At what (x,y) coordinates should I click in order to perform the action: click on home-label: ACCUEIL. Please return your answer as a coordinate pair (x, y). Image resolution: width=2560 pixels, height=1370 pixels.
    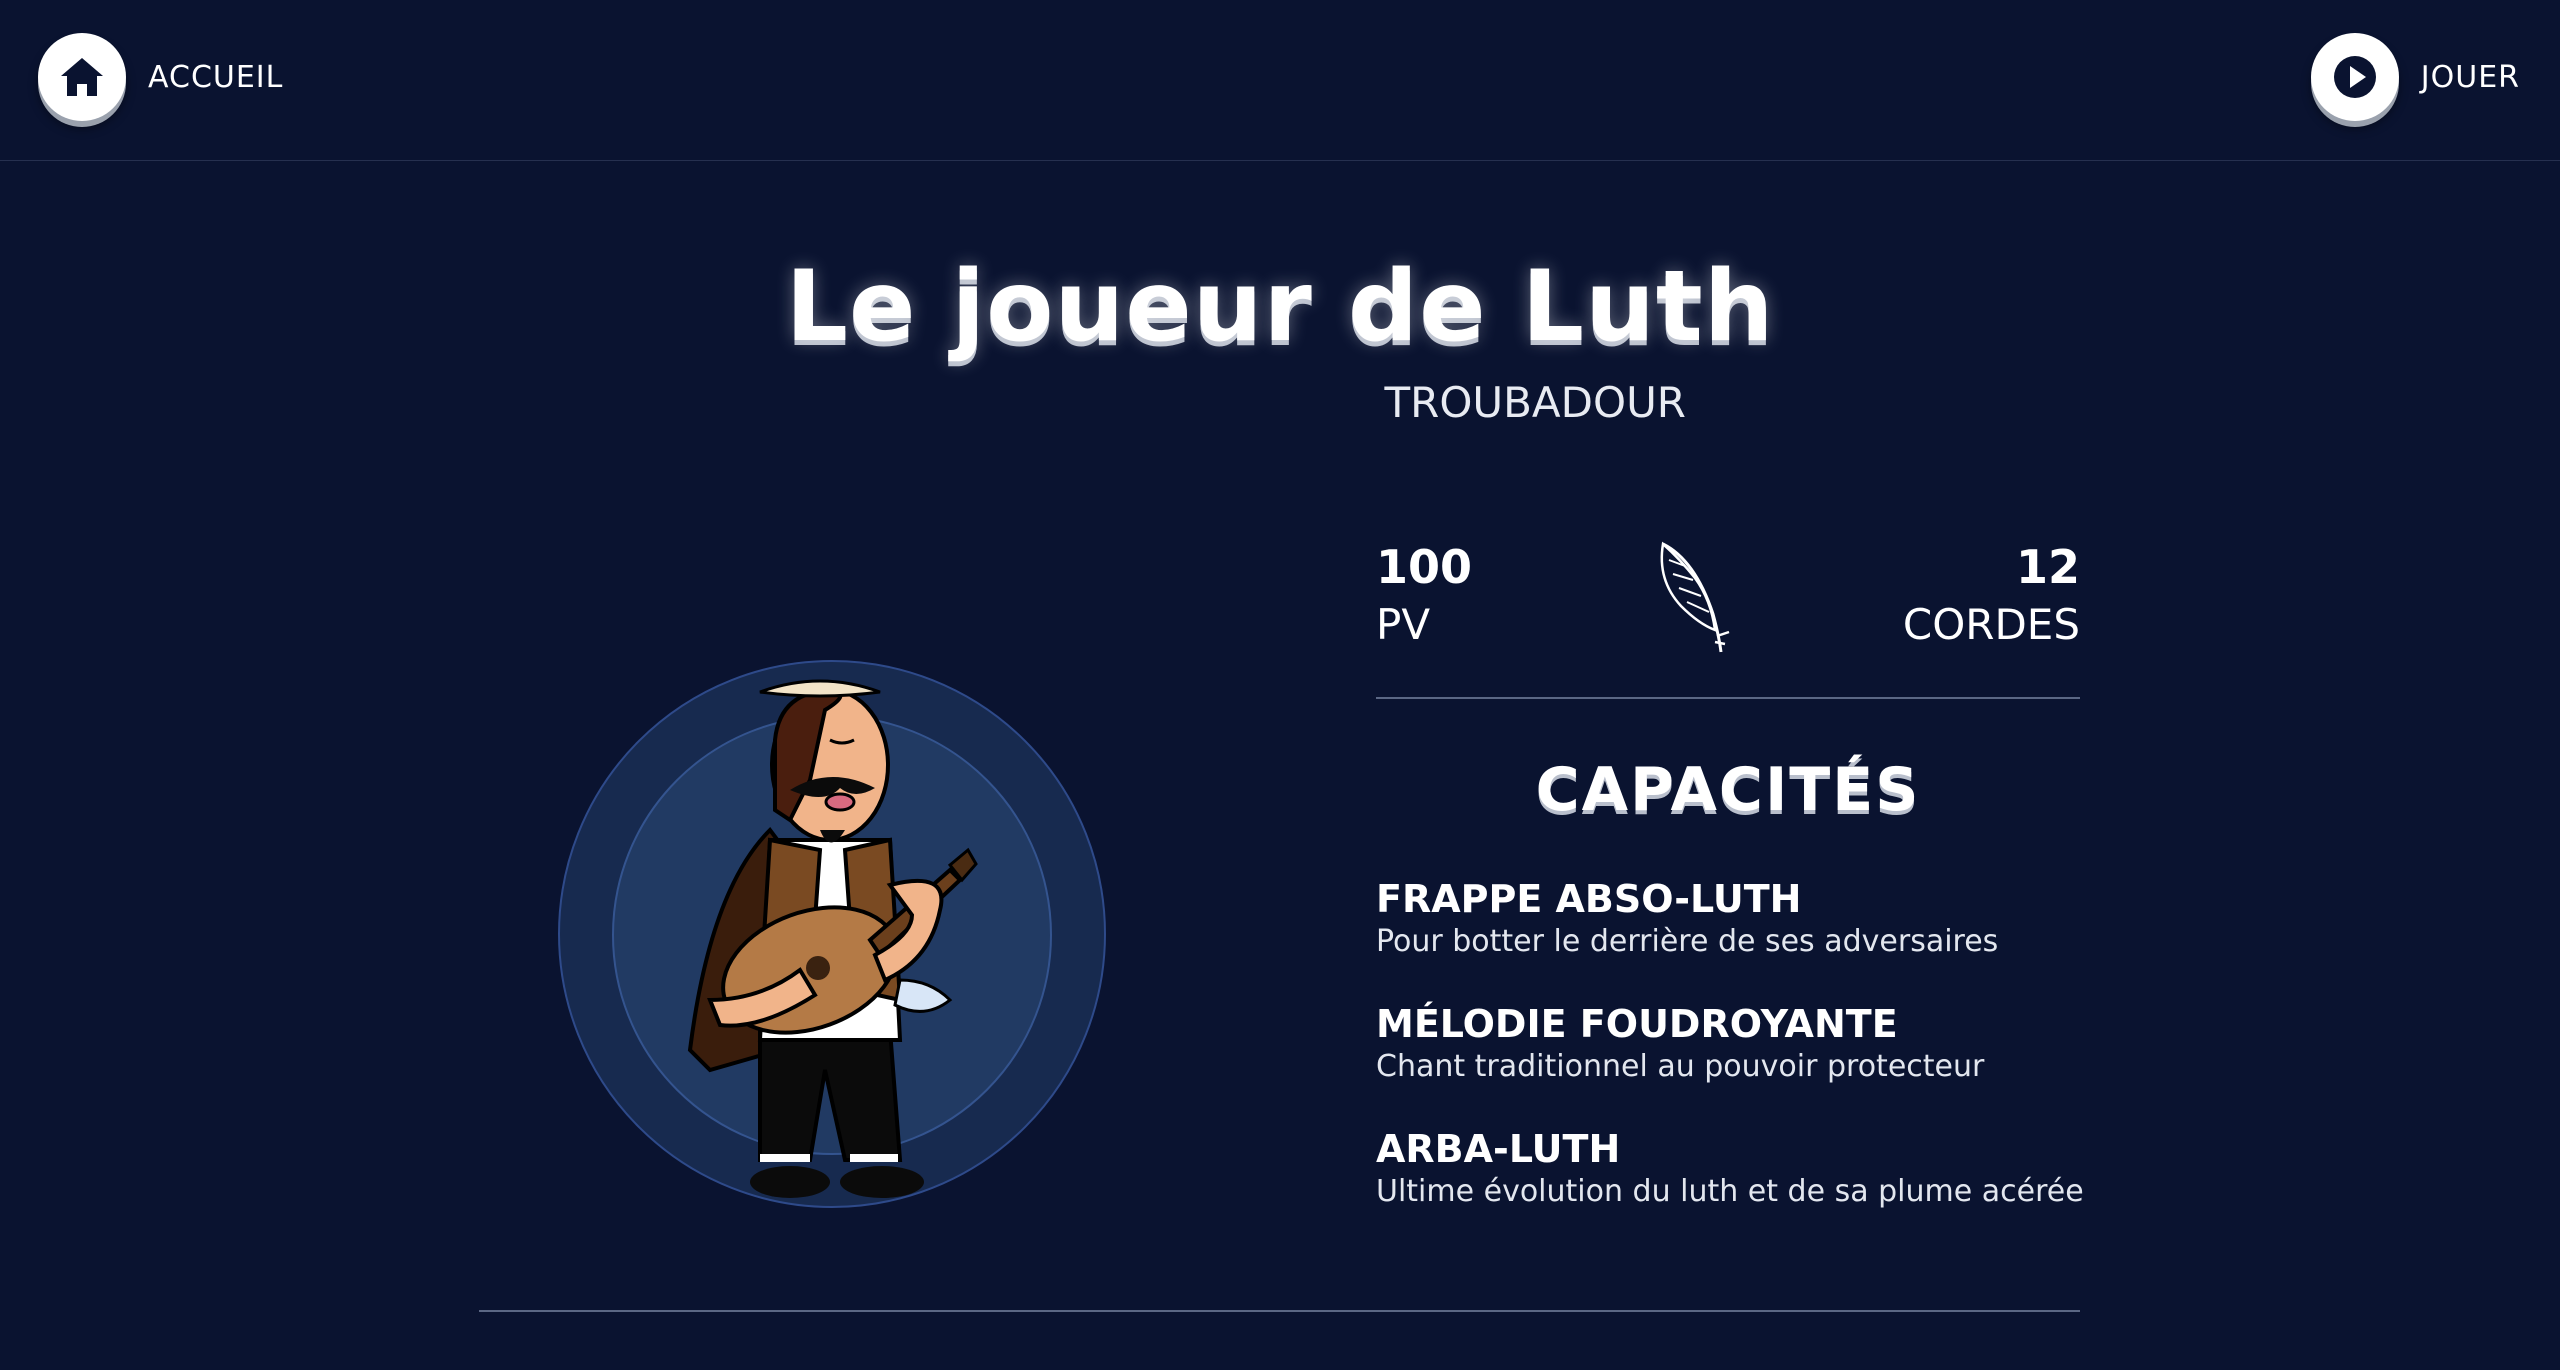
    Looking at the image, I should click on (215, 77).